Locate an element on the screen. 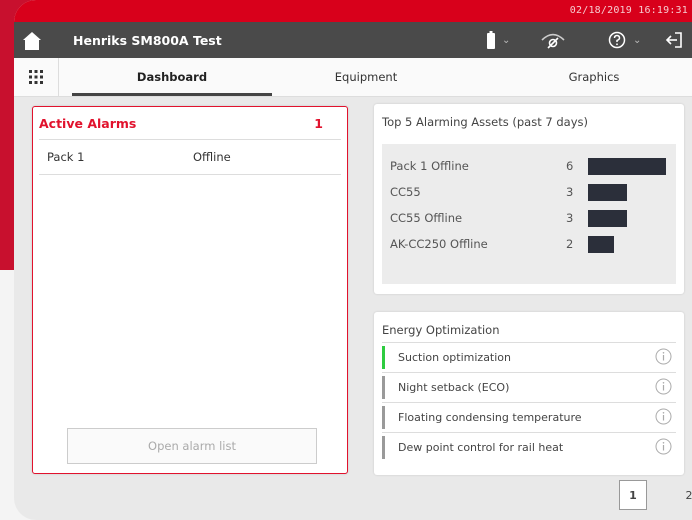 This screenshot has width=692, height=520. help-menu: ⌄ is located at coordinates (624, 40).